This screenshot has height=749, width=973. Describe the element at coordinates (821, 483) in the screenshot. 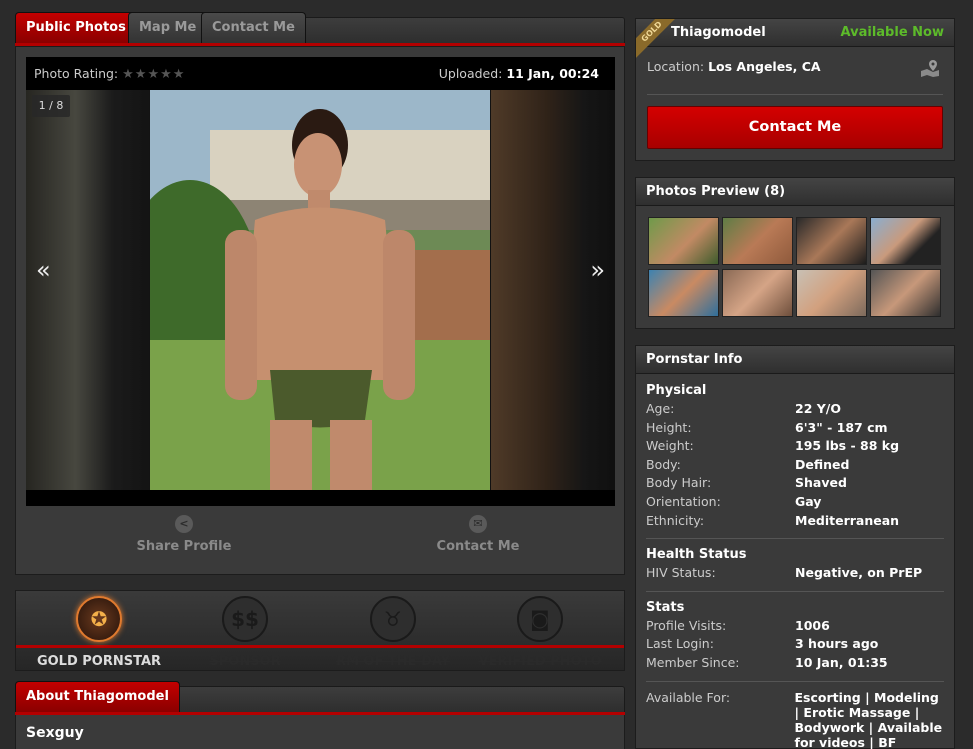

I see `info-value: Shaved` at that location.